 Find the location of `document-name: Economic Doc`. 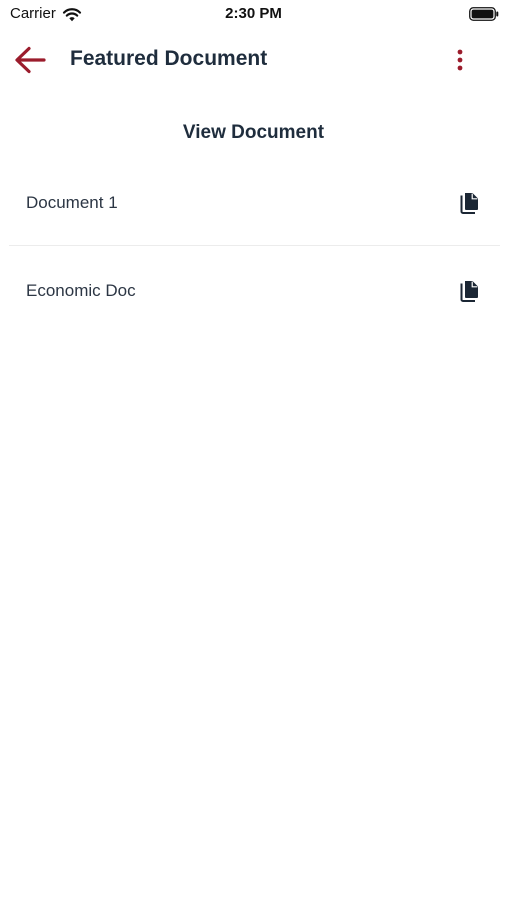

document-name: Economic Doc is located at coordinates (81, 290).